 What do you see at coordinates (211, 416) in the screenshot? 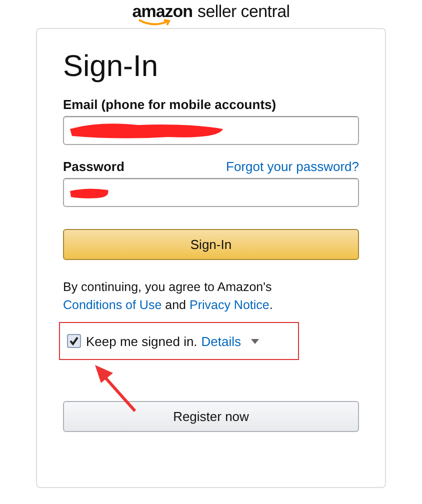
I see `register-now-button: Register now` at bounding box center [211, 416].